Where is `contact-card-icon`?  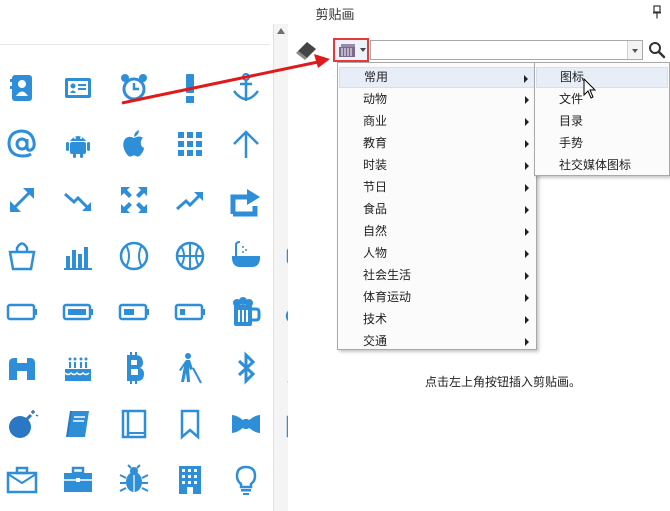
contact-card-icon is located at coordinates (78, 88).